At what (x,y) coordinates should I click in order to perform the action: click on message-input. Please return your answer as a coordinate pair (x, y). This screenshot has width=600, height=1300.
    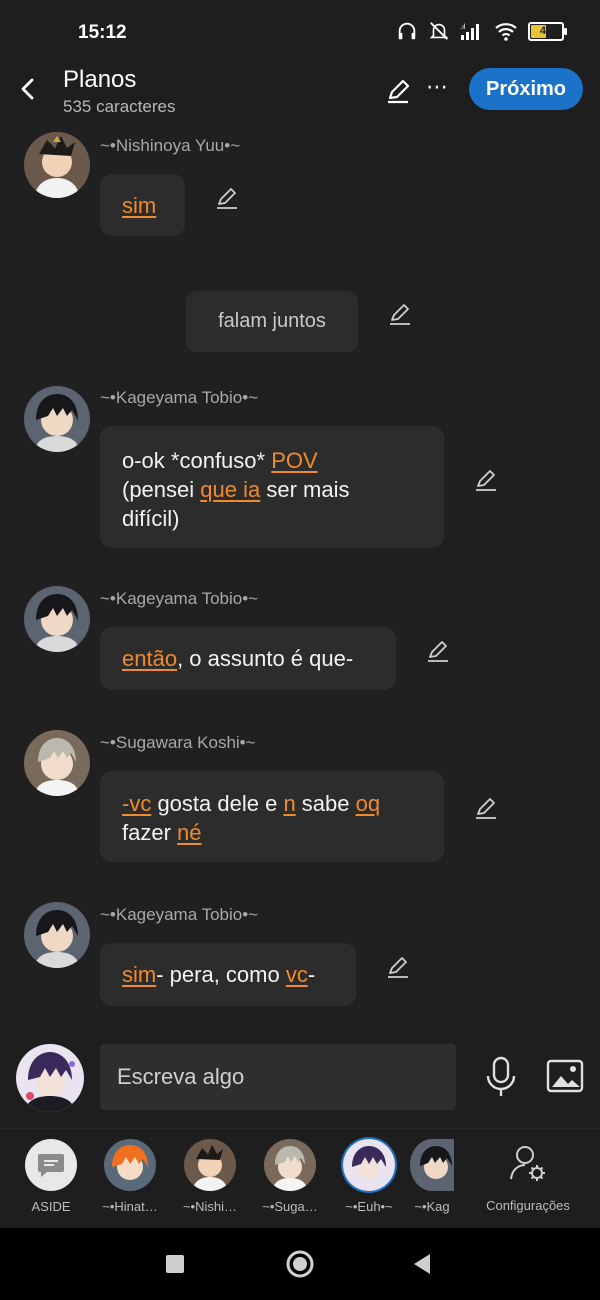
    Looking at the image, I should click on (278, 1077).